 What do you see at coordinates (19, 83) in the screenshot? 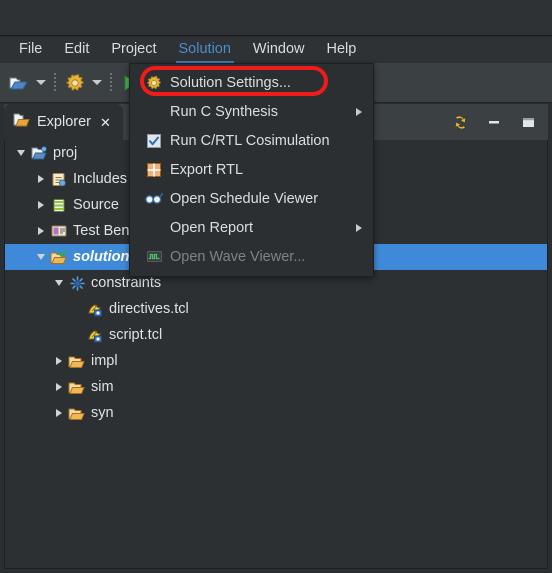
I see `open-folder-icon` at bounding box center [19, 83].